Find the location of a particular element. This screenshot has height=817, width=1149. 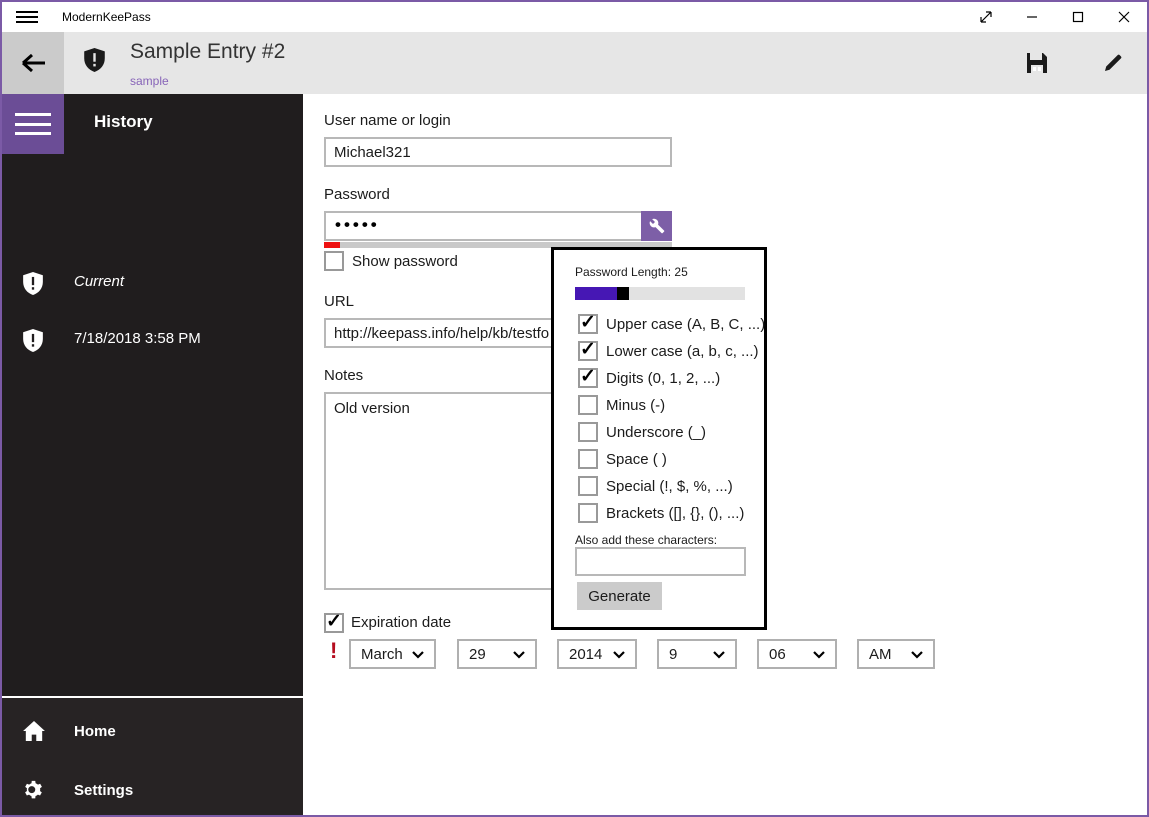

lower-case-checkbox: ✓ is located at coordinates (588, 350).